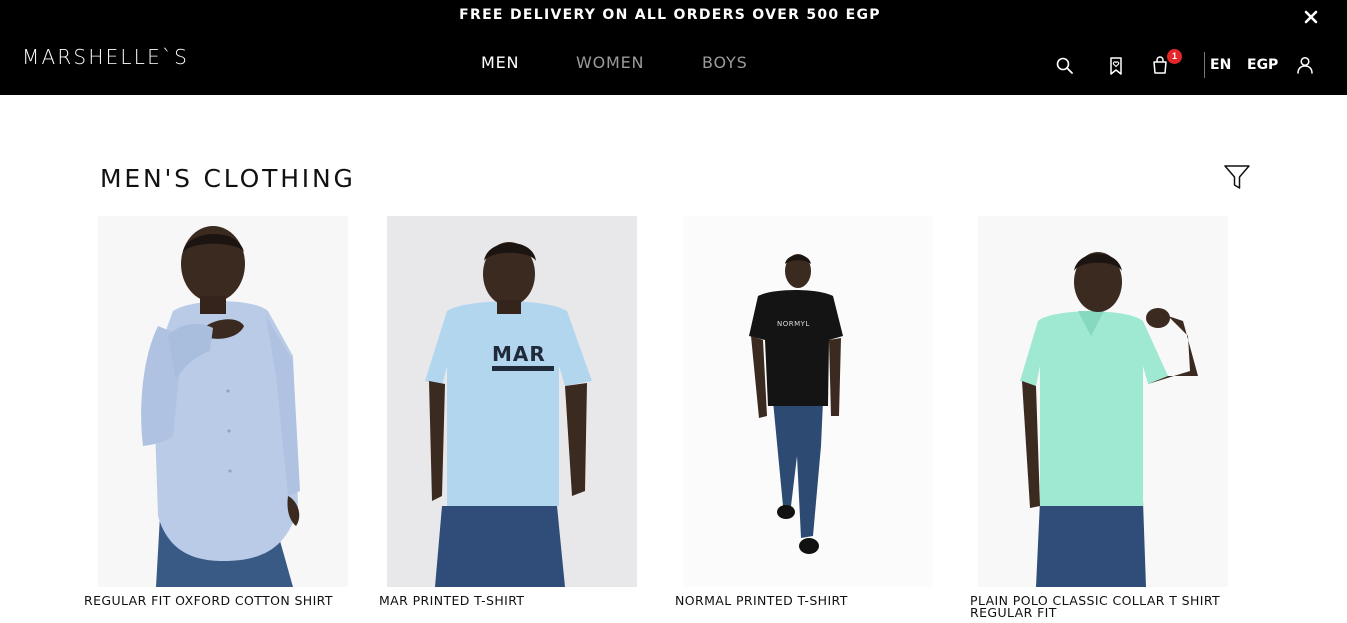 This screenshot has height=623, width=1347. Describe the element at coordinates (1065, 66) in the screenshot. I see `search-icon` at that location.